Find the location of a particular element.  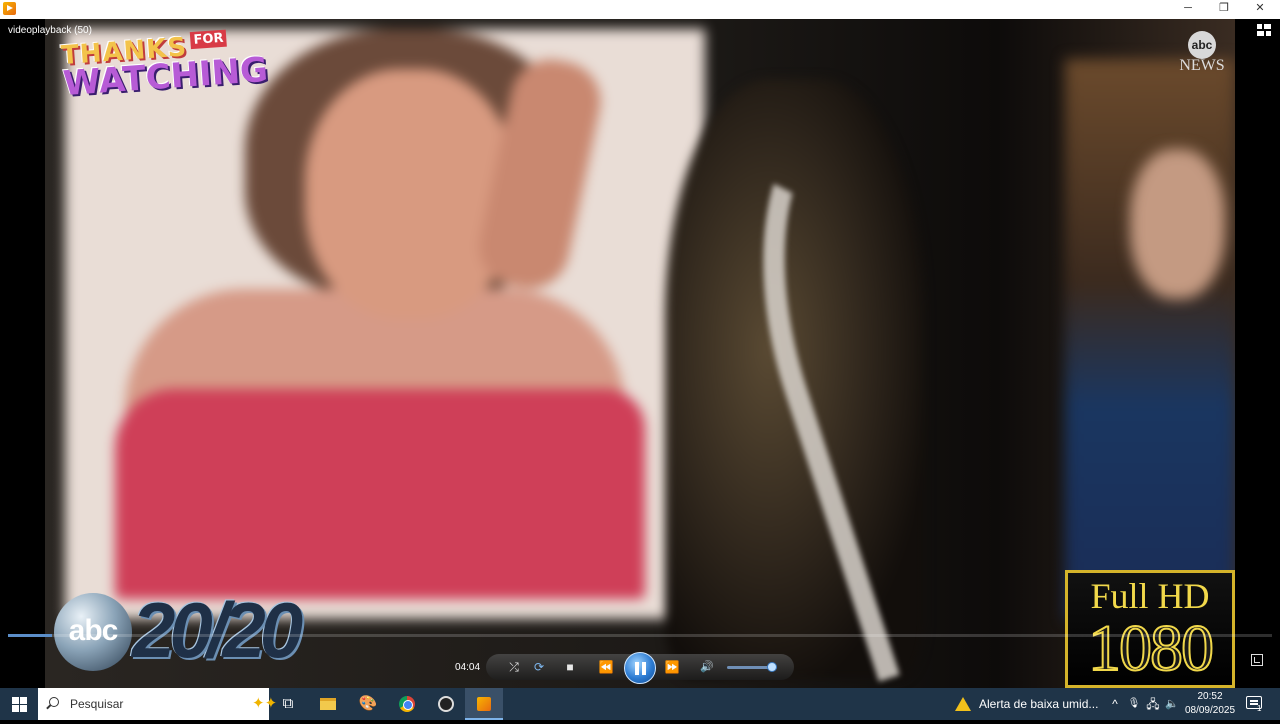

speaker-icon: 🔊 is located at coordinates (707, 667).